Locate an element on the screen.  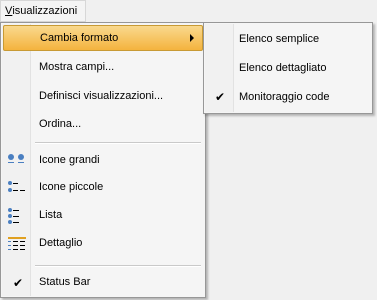
submenu-item-monitoraggio-code: ✔ Monitoraggio code is located at coordinates (288, 97).